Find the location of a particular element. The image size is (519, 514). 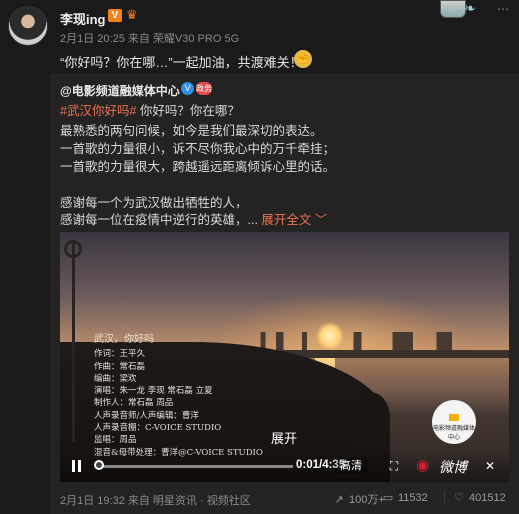

tree-silhouette is located at coordinates (370, 417).